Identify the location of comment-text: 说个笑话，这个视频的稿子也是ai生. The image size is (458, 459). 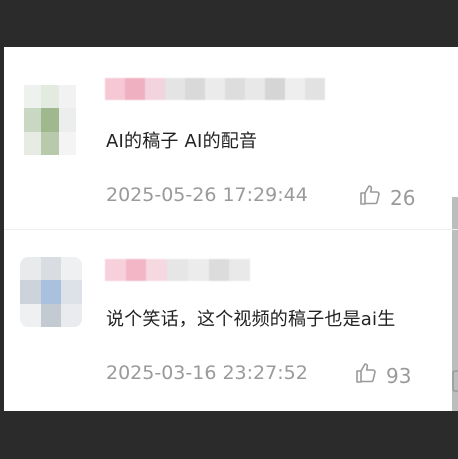
(251, 319).